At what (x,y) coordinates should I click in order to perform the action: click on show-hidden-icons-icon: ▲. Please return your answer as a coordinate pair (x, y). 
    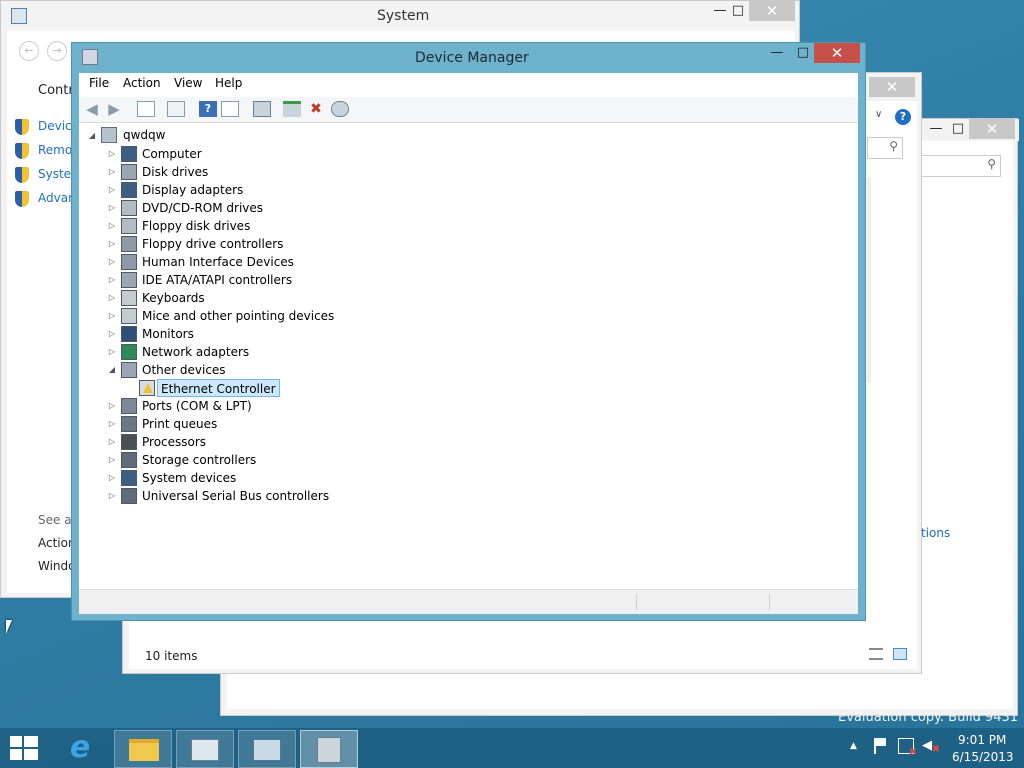
    Looking at the image, I should click on (853, 746).